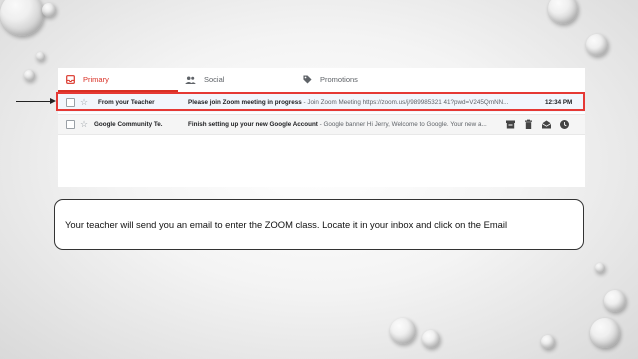  I want to click on delete-icon, so click(528, 124).